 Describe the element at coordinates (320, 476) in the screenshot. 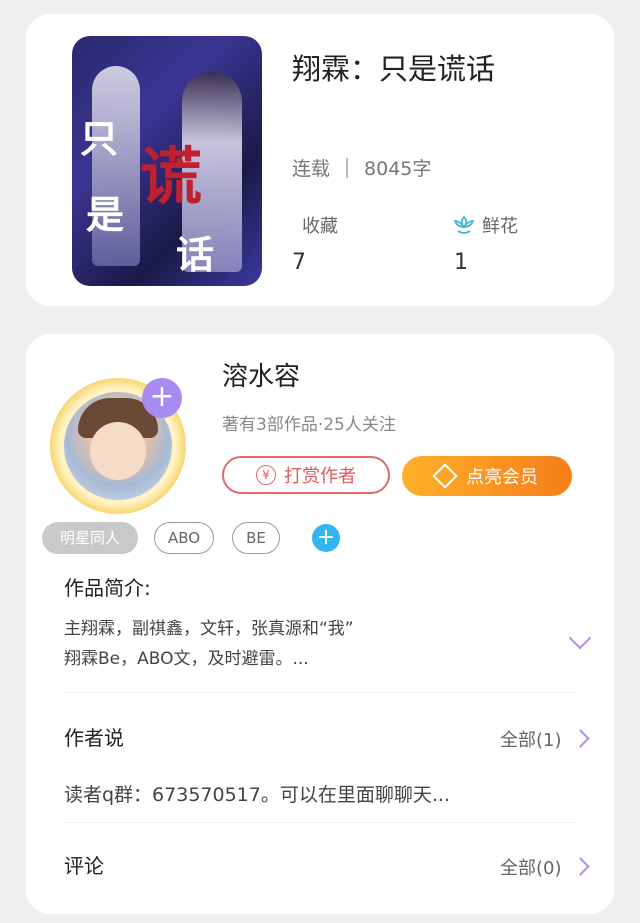

I see `tip-author-label: 打赏作者` at that location.